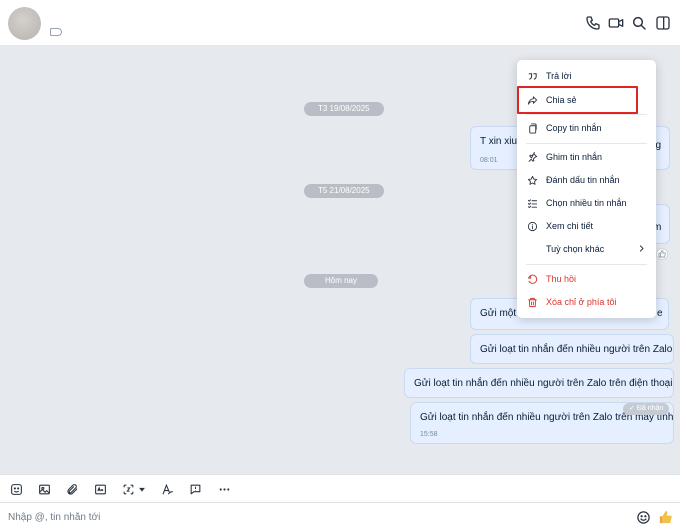 This screenshot has width=680, height=529. Describe the element at coordinates (344, 109) in the screenshot. I see `date-separator: T3 19/08/2025` at that location.